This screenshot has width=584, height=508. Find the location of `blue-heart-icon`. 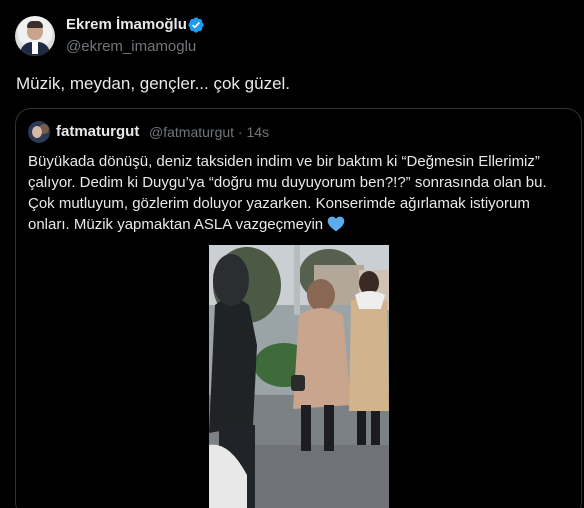

blue-heart-icon is located at coordinates (336, 224).